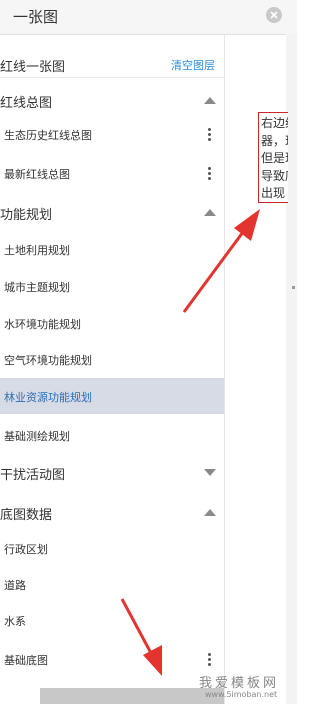 This screenshot has width=320, height=704. I want to click on group-label: 功能规划, so click(26, 215).